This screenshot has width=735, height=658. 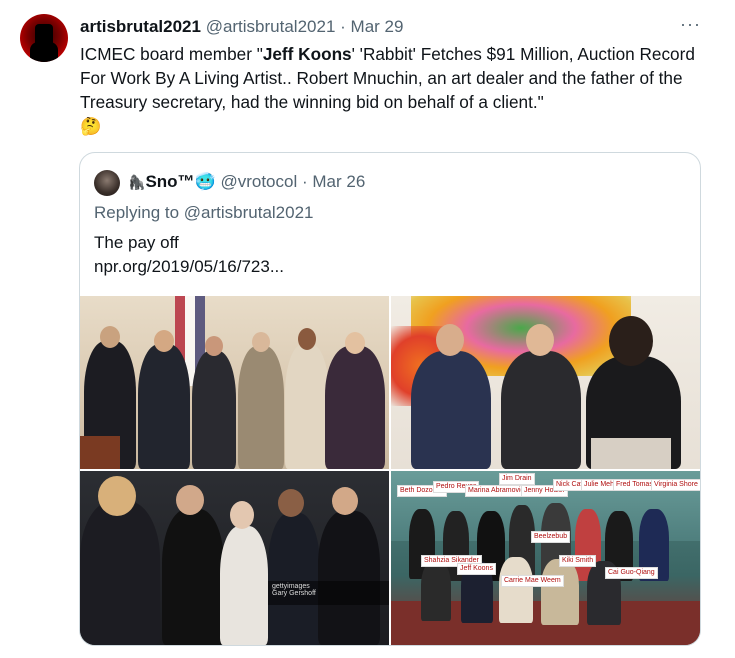 What do you see at coordinates (291, 586) in the screenshot?
I see `getty-watermark-text: gettyimages` at bounding box center [291, 586].